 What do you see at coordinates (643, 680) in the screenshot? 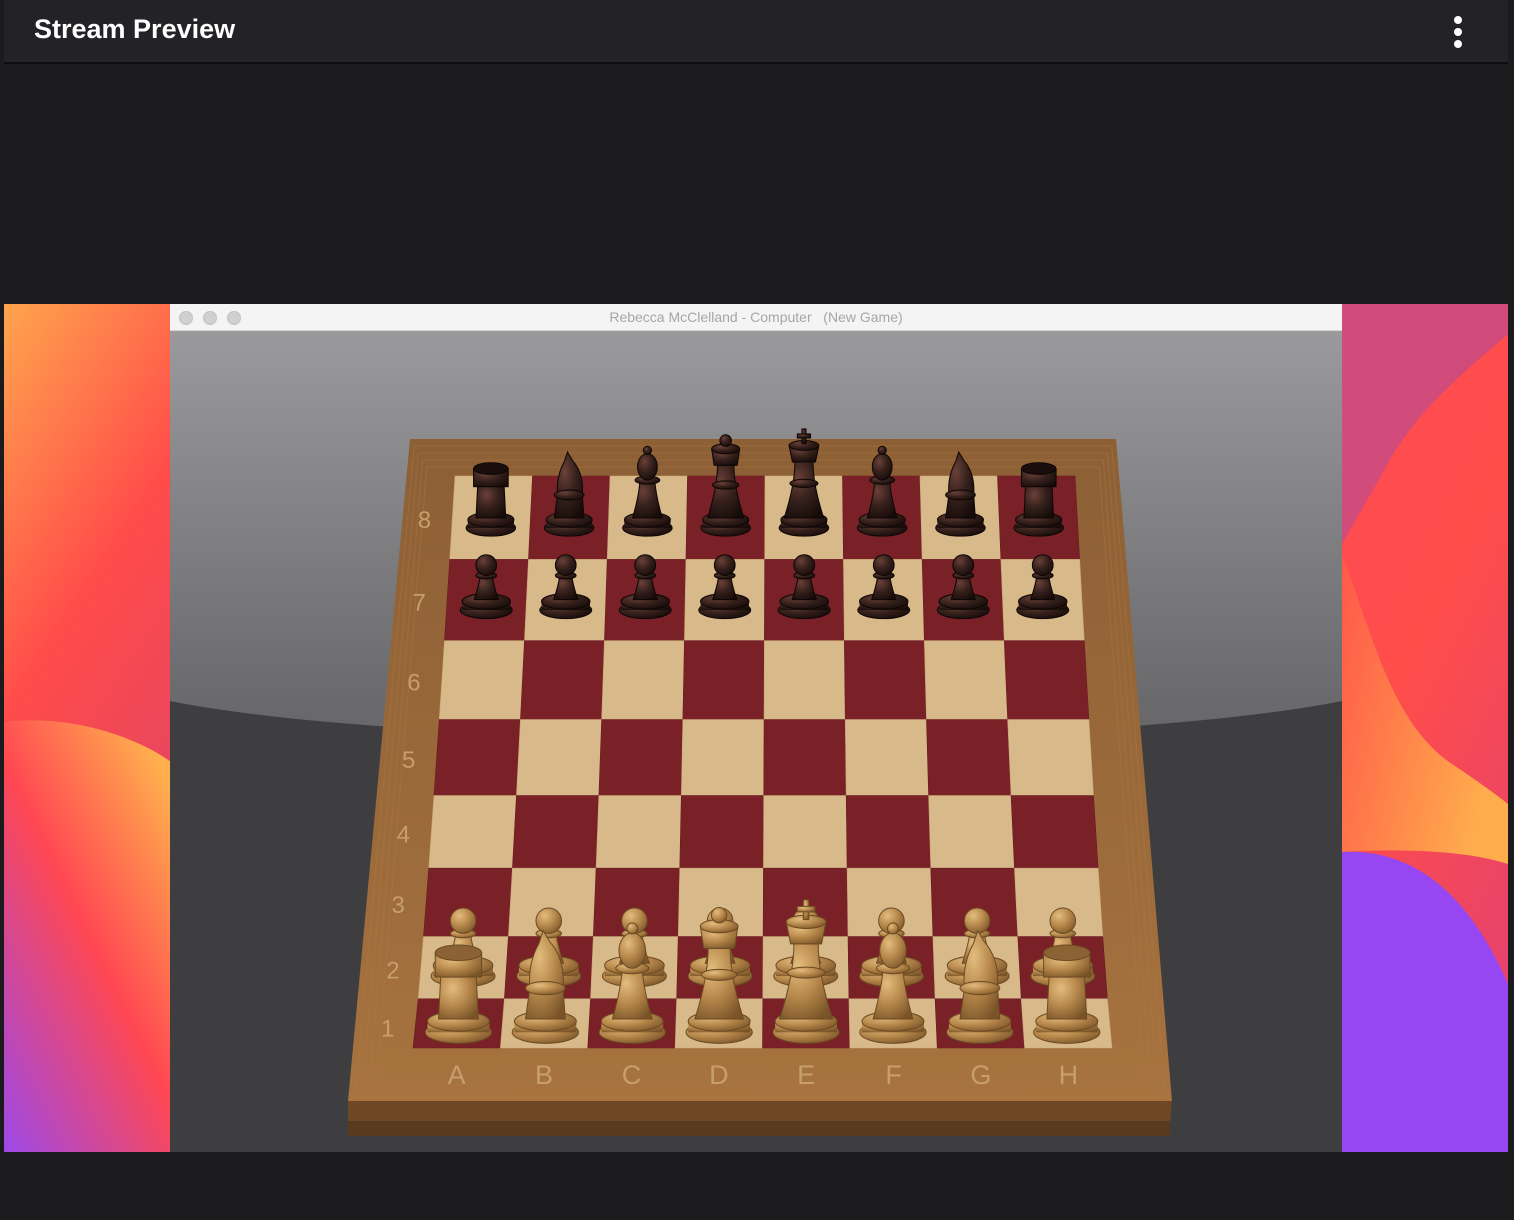
I see `square-c6` at bounding box center [643, 680].